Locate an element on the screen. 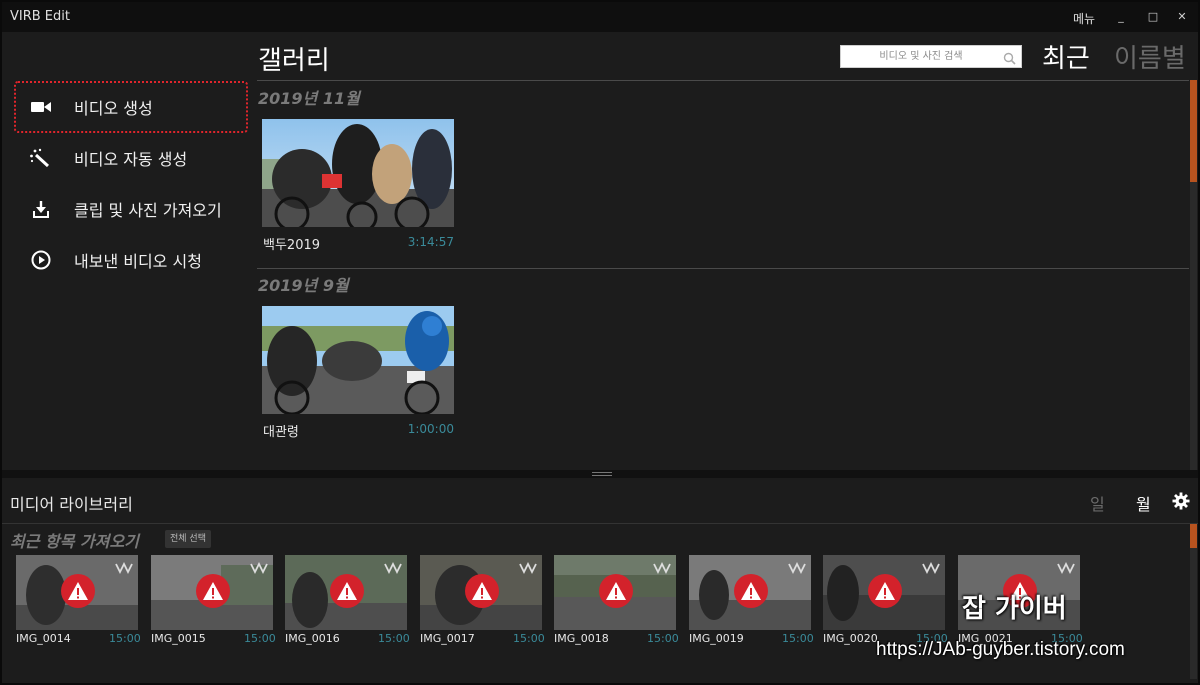  splitter-grip-icon is located at coordinates (602, 474).